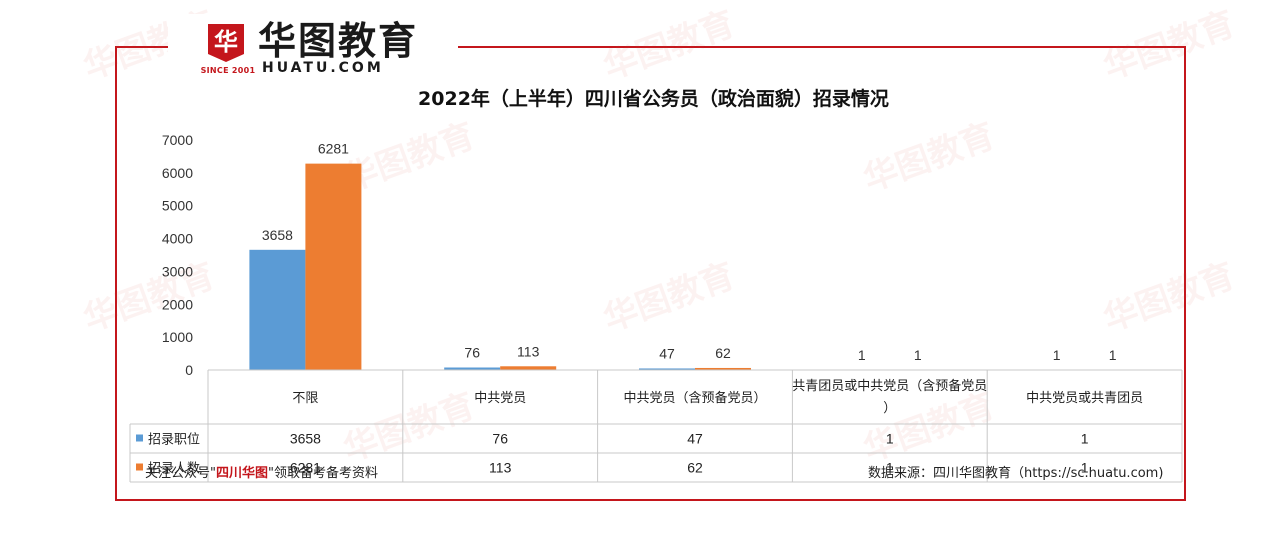 The image size is (1287, 536). What do you see at coordinates (889, 386) in the screenshot?
I see `category-label: 共青团员或中共党员（含预备党员` at bounding box center [889, 386].